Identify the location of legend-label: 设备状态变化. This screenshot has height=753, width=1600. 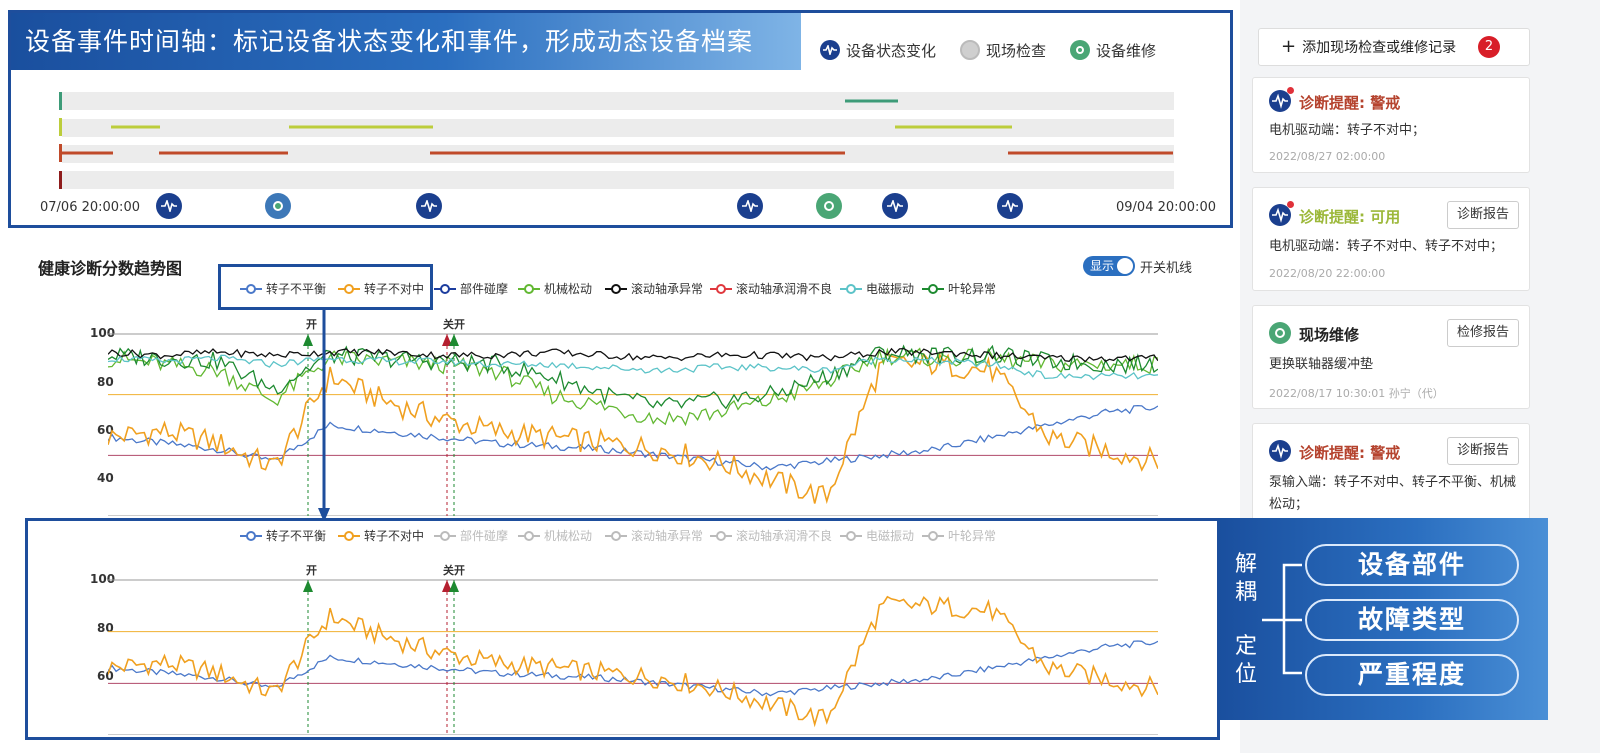
(891, 50).